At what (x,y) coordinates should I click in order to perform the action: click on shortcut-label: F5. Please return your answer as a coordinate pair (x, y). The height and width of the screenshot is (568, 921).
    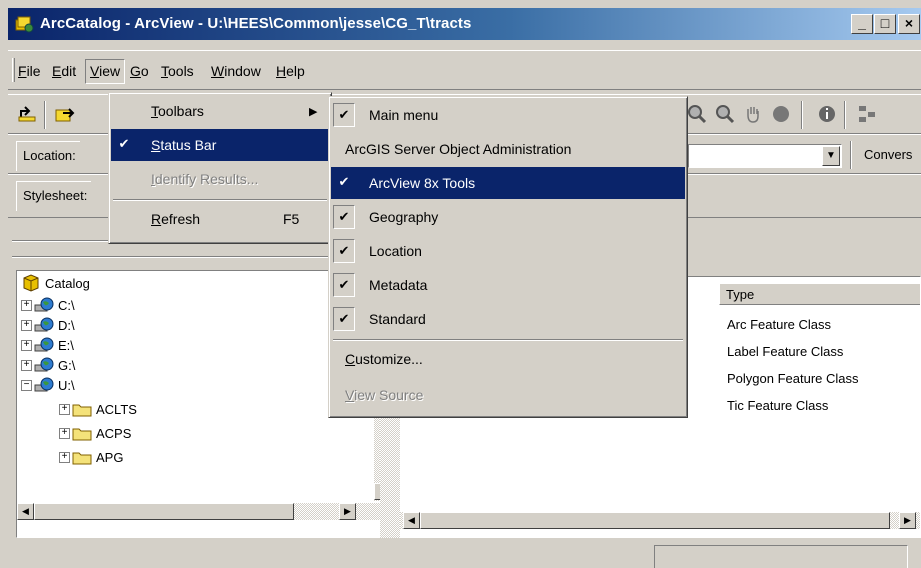
    Looking at the image, I should click on (291, 219).